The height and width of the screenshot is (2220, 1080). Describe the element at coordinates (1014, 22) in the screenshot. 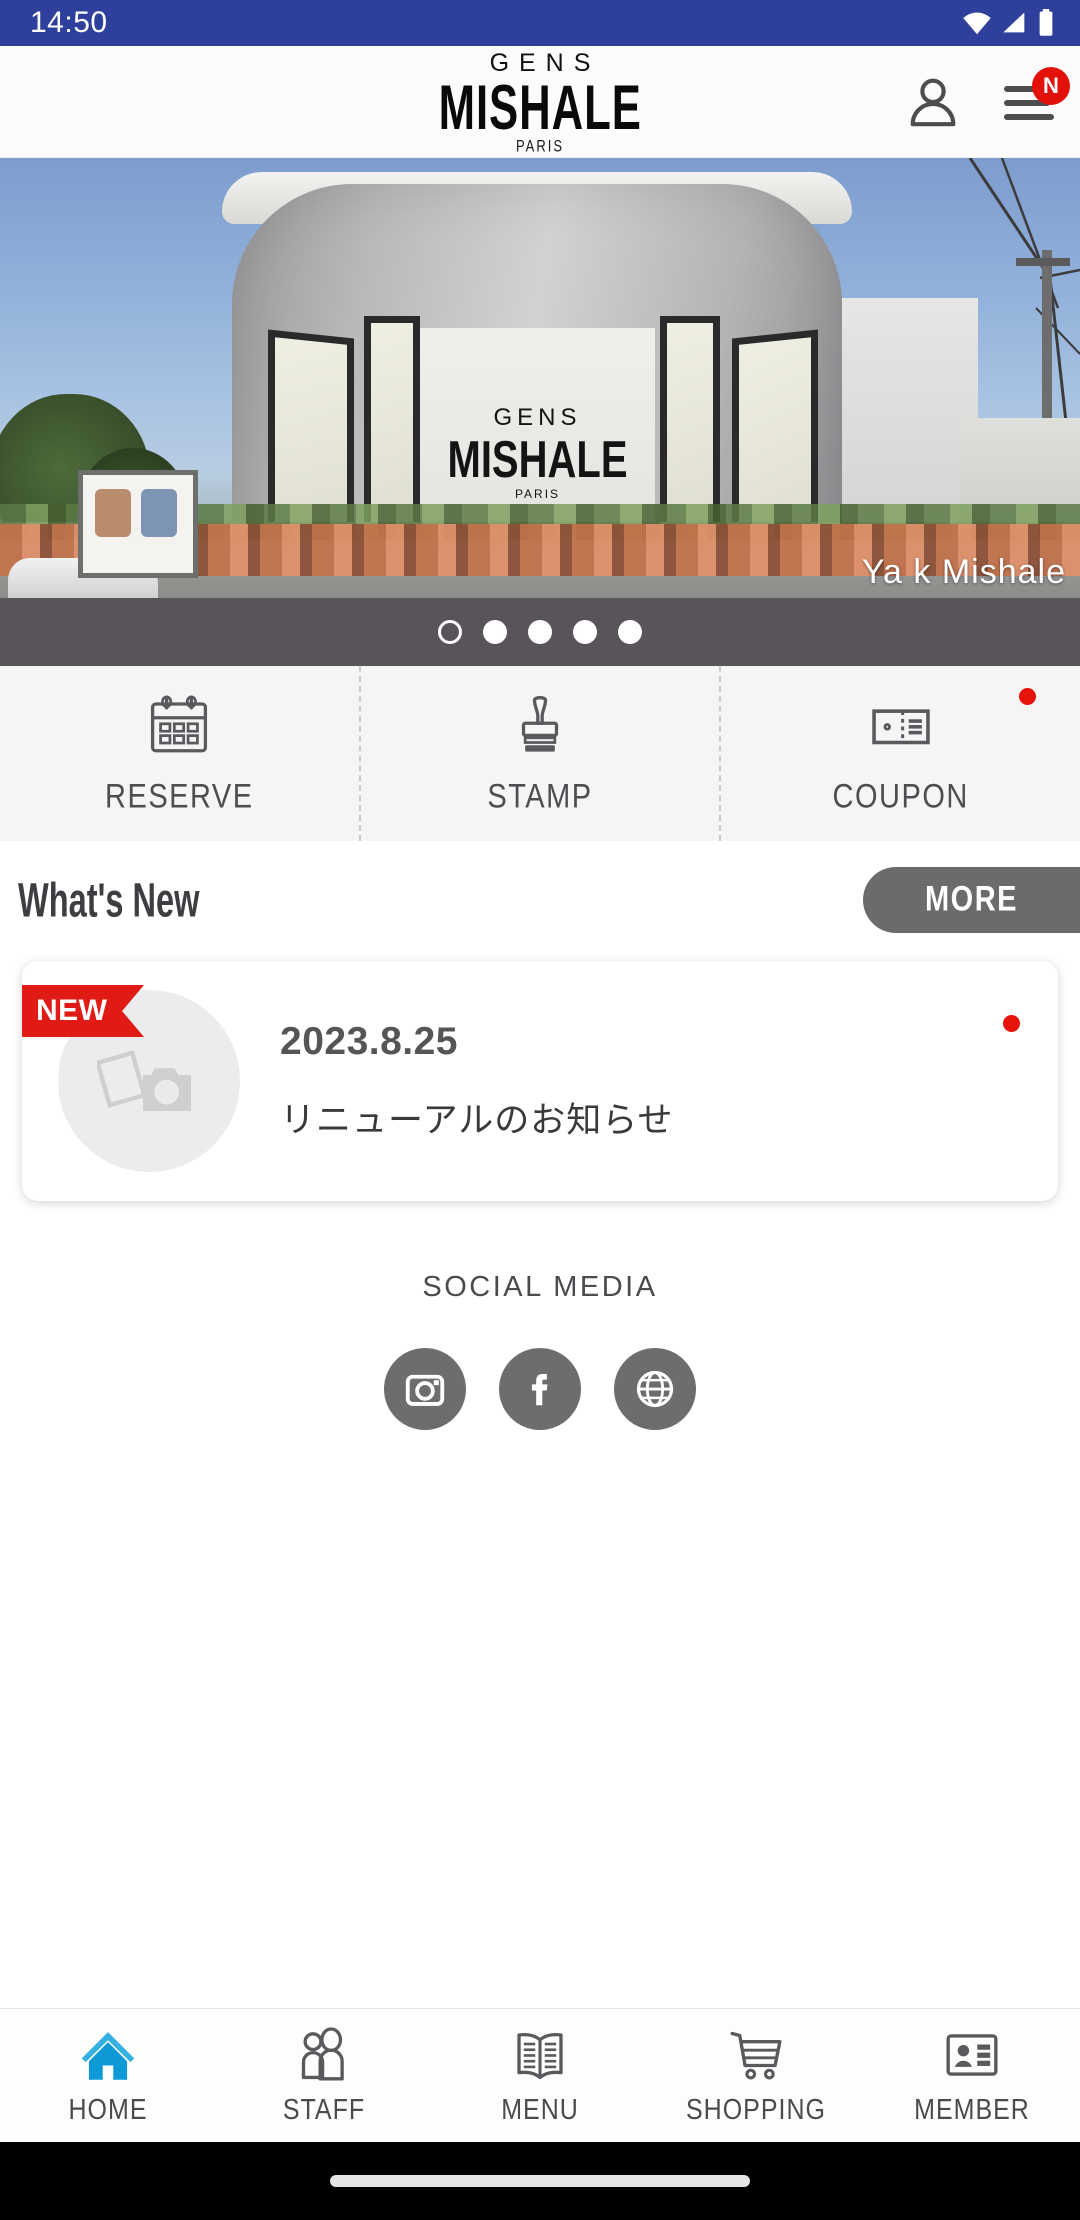

I see `cellular-signal-icon` at that location.